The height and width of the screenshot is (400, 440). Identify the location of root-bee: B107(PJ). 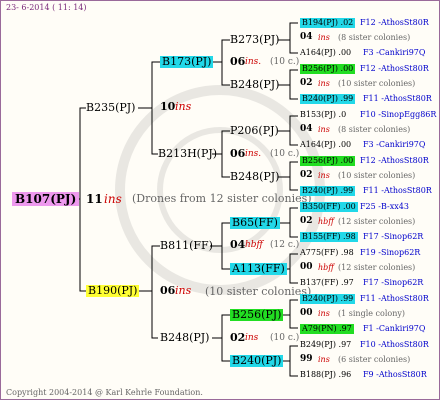
(46, 199).